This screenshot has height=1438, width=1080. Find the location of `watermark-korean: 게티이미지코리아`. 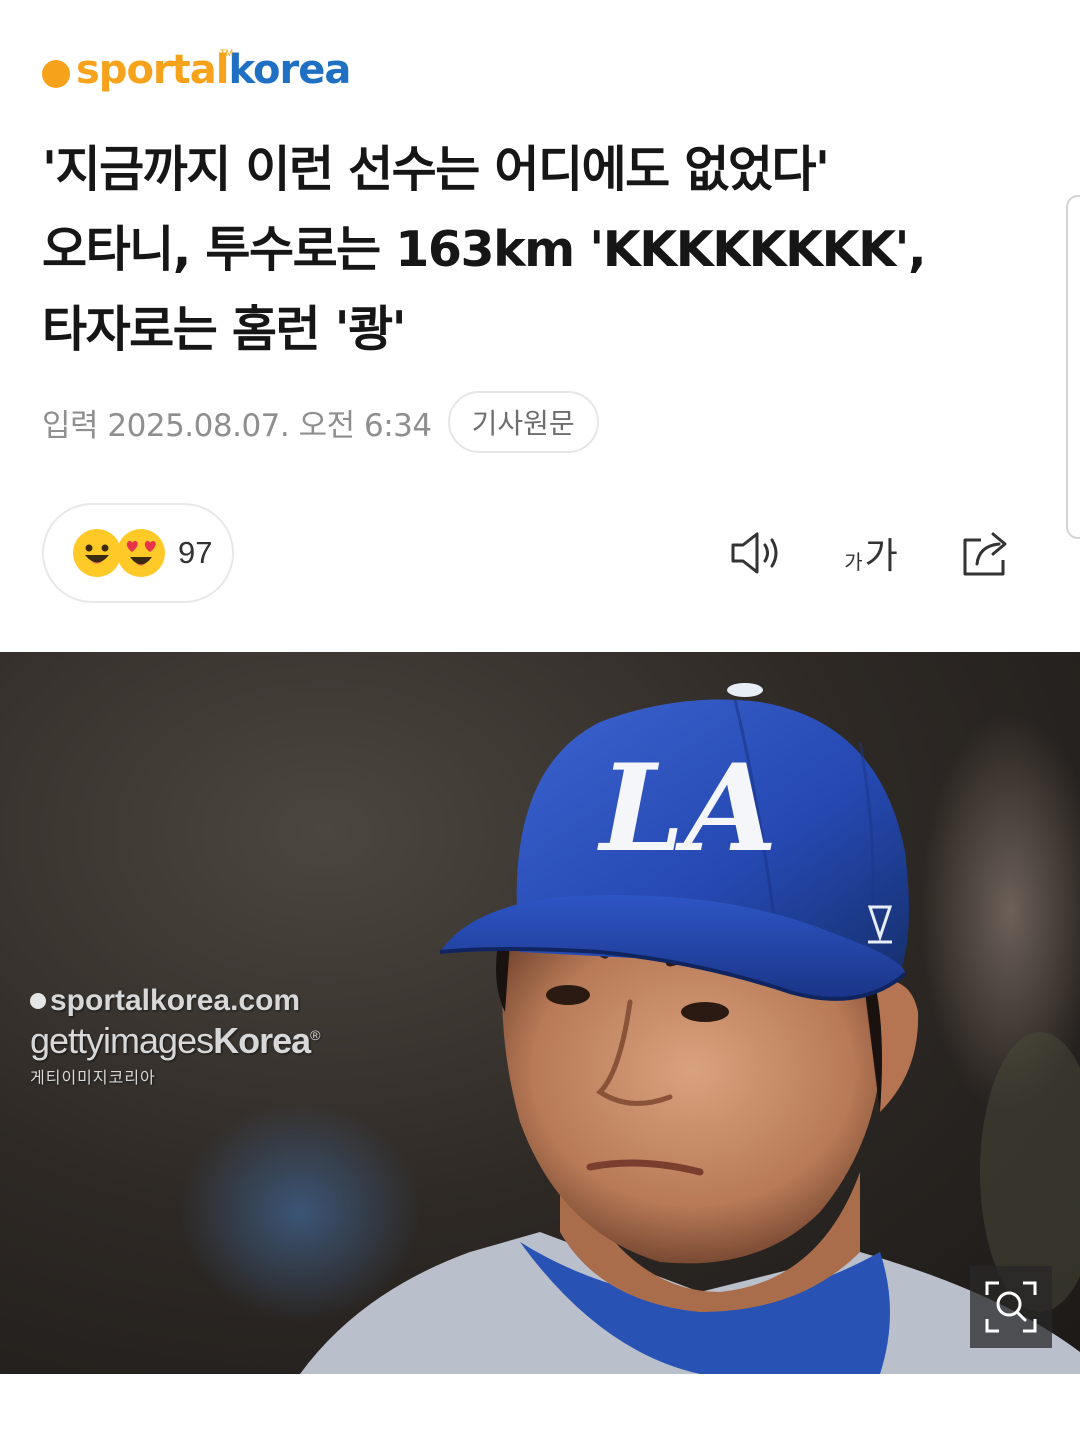

watermark-korean: 게티이미지코리아 is located at coordinates (93, 1078).